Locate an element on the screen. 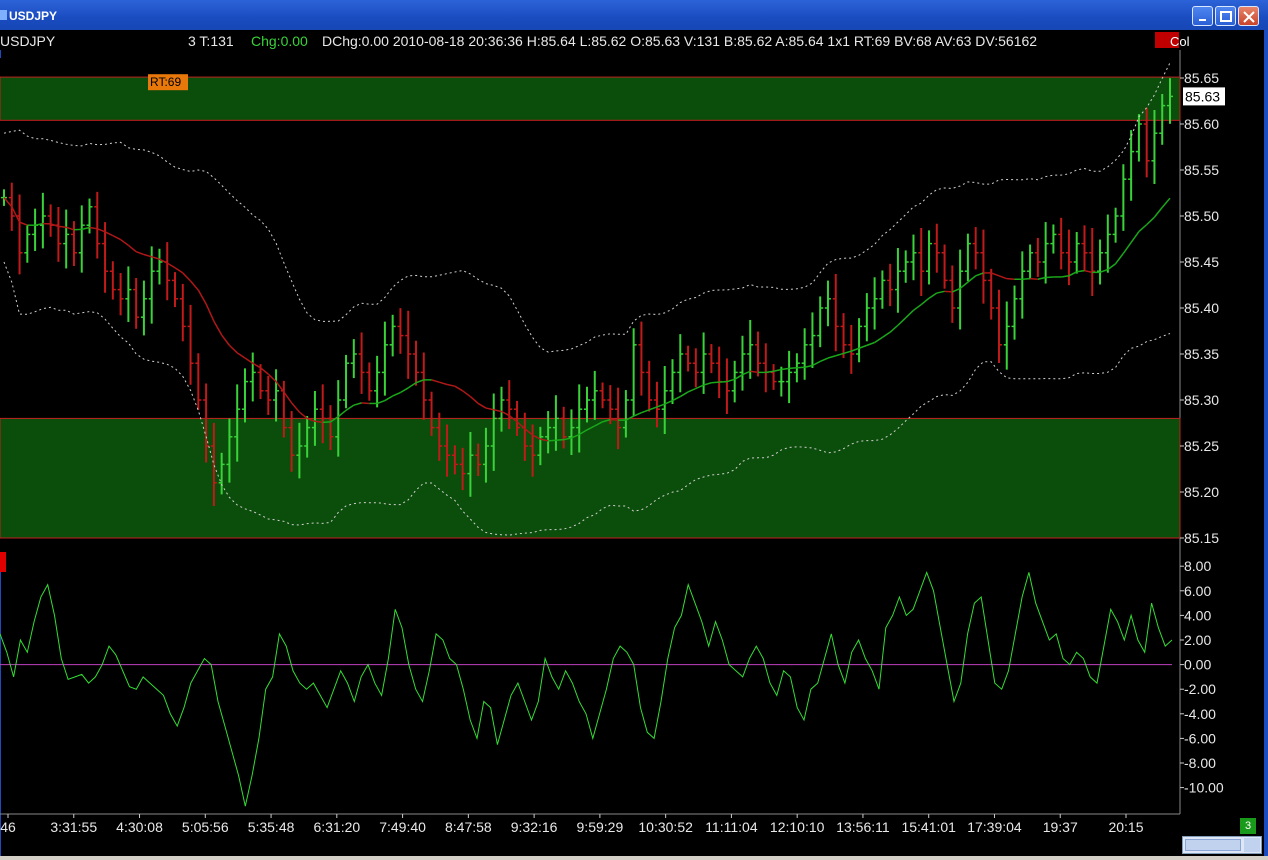 The width and height of the screenshot is (1268, 860). price-tick-label: 85.20 is located at coordinates (1201, 492).